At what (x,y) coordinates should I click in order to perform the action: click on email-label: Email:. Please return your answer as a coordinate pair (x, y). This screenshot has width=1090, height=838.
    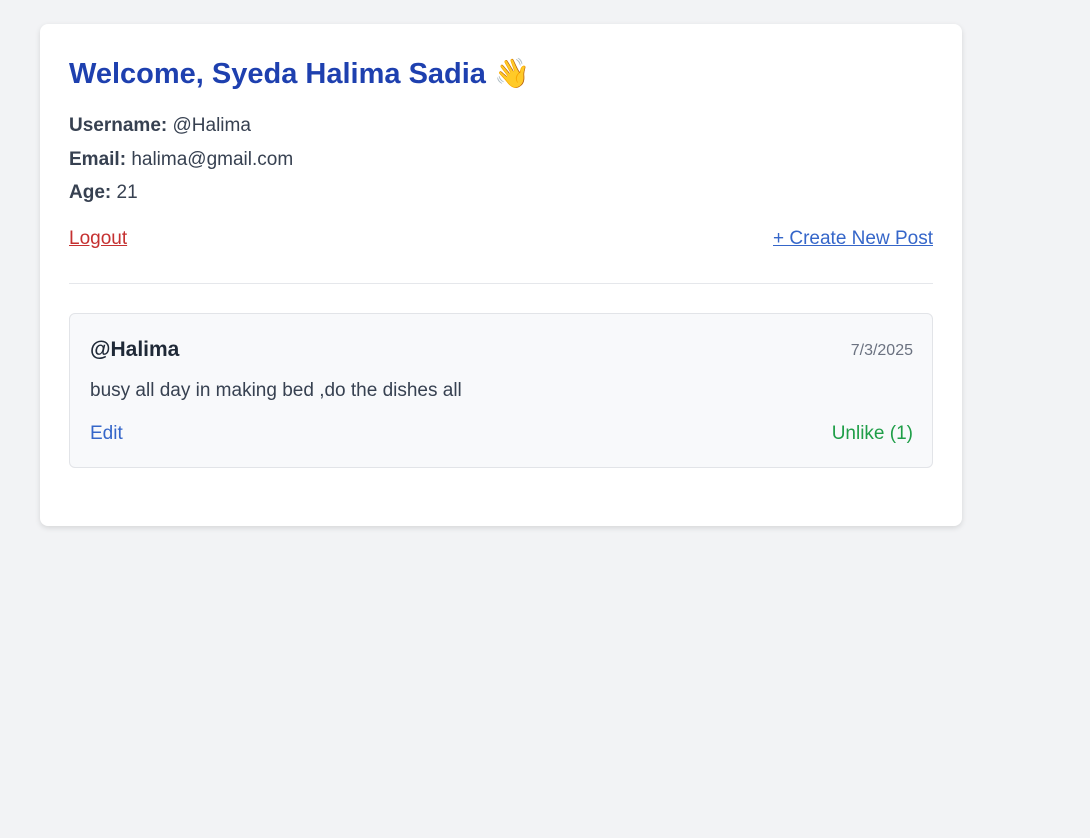
    Looking at the image, I should click on (98, 159).